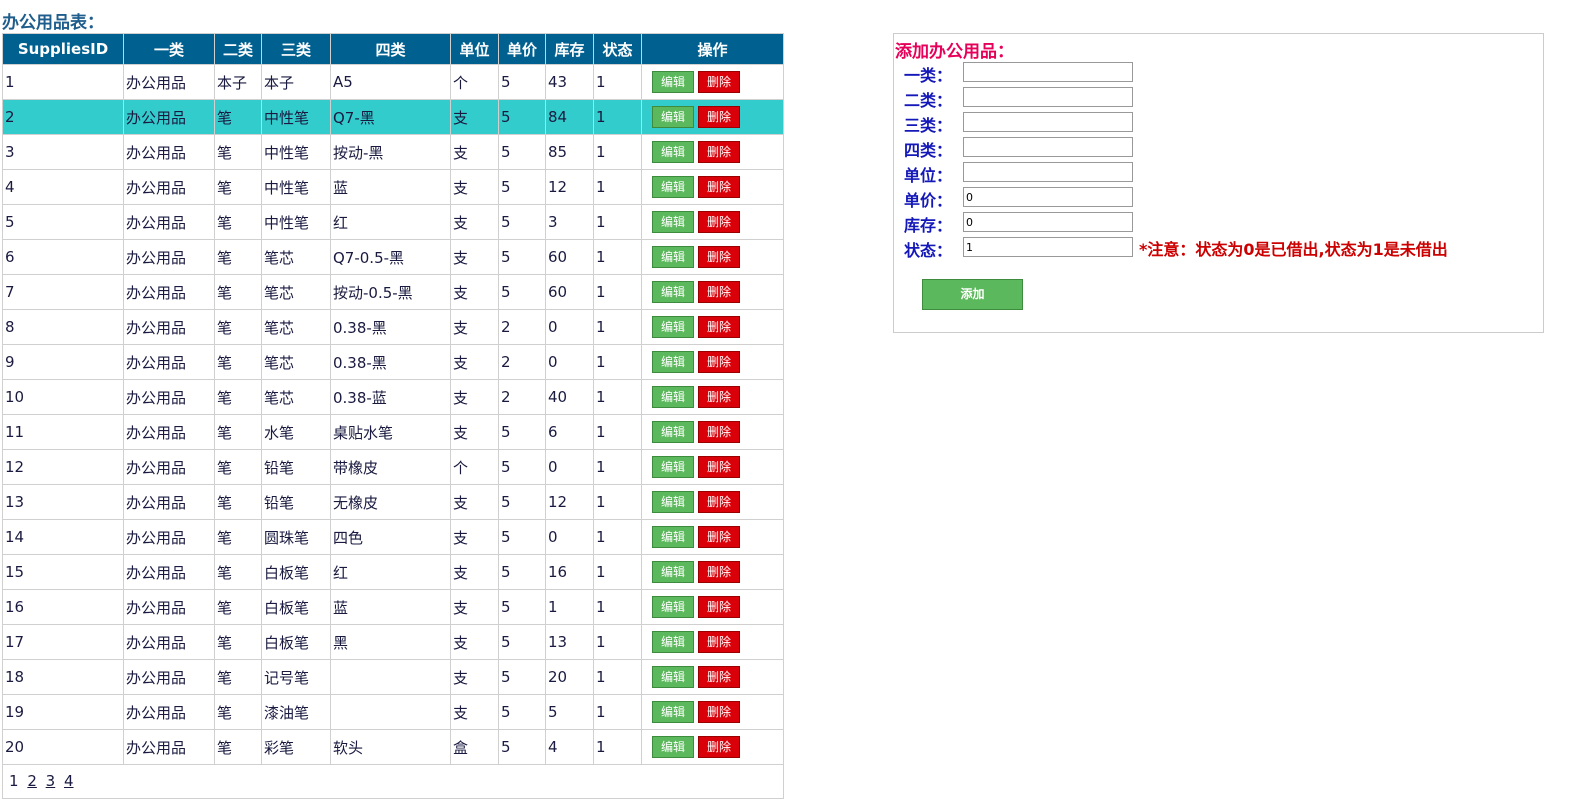 This screenshot has height=810, width=1573. What do you see at coordinates (1048, 247) in the screenshot?
I see `status-input` at bounding box center [1048, 247].